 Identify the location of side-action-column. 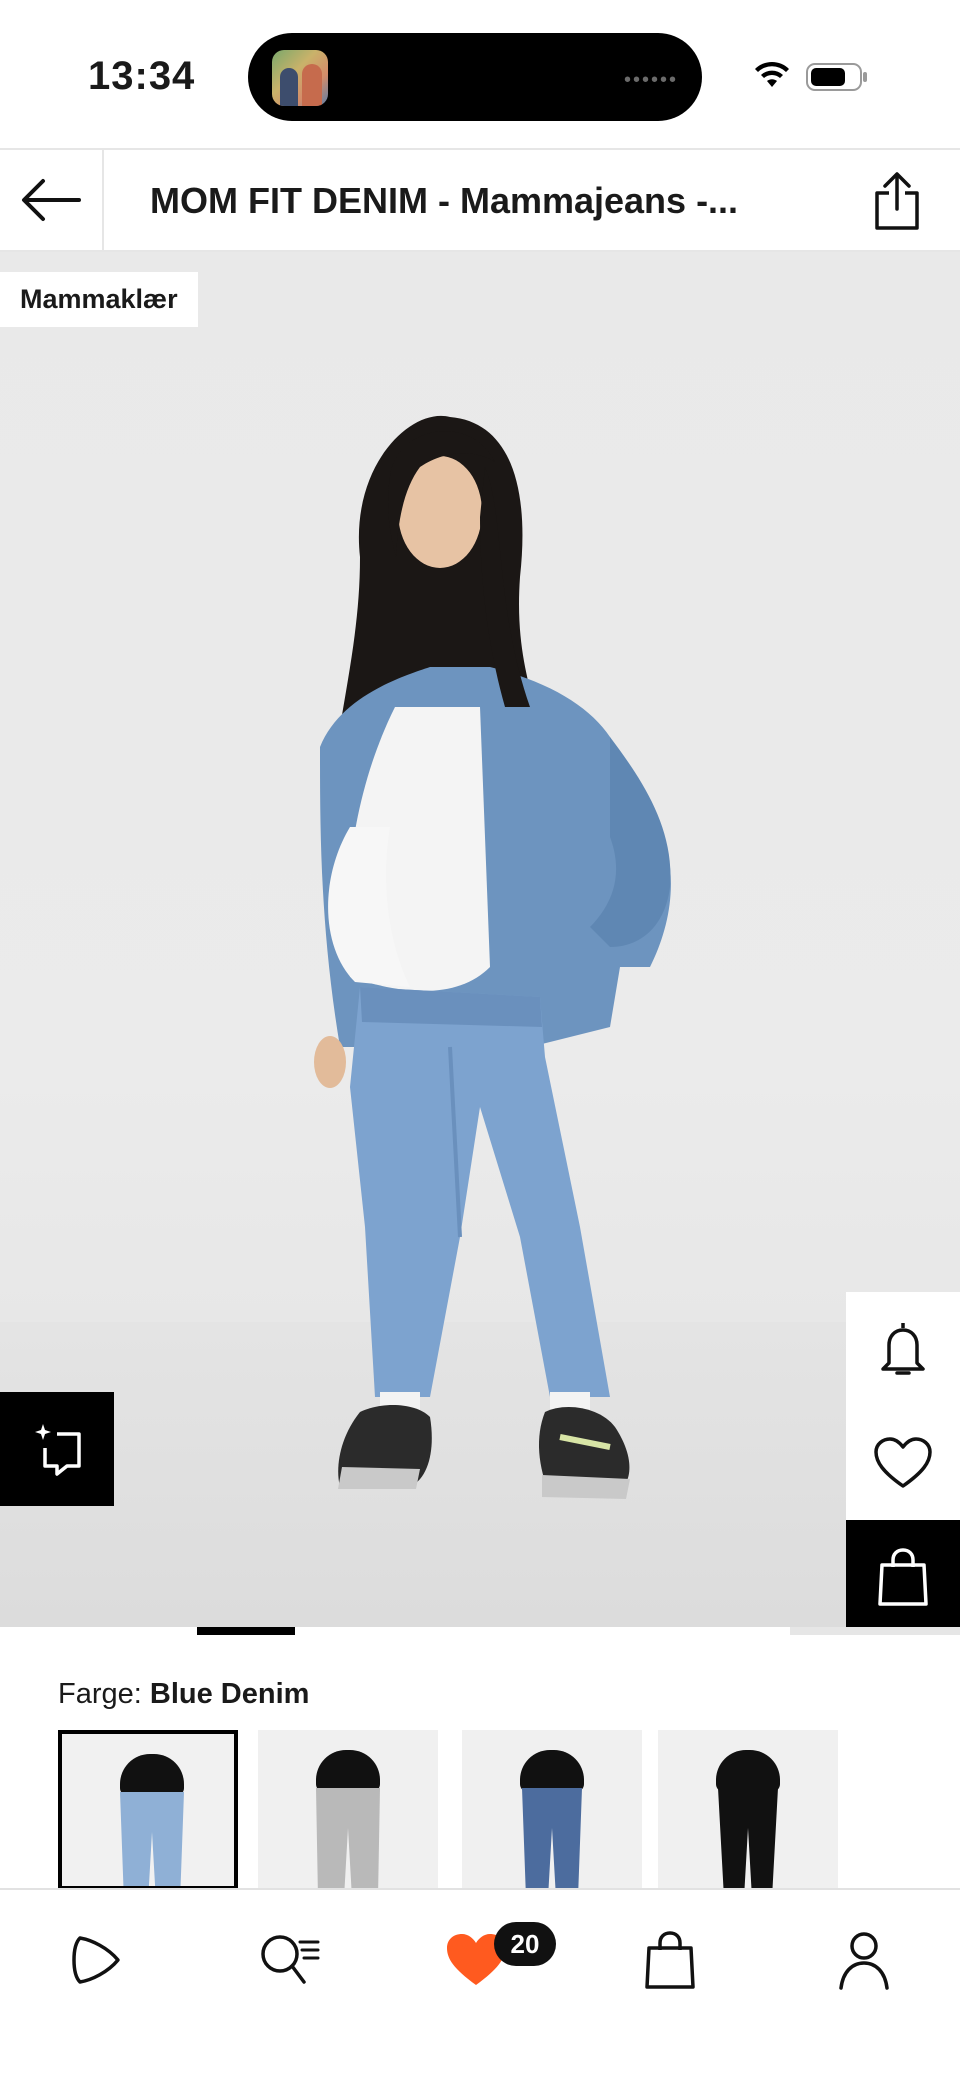
(903, 1463).